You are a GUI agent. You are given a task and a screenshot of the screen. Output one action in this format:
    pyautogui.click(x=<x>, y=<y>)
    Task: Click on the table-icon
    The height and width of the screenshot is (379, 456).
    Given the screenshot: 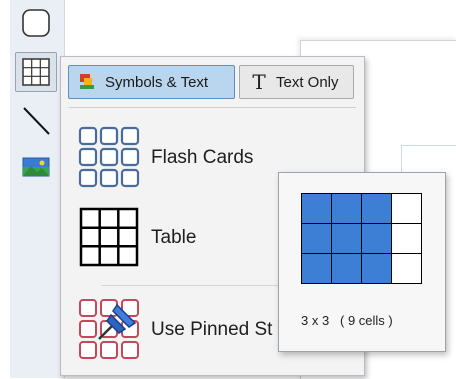 What is the action you would take?
    pyautogui.click(x=109, y=237)
    